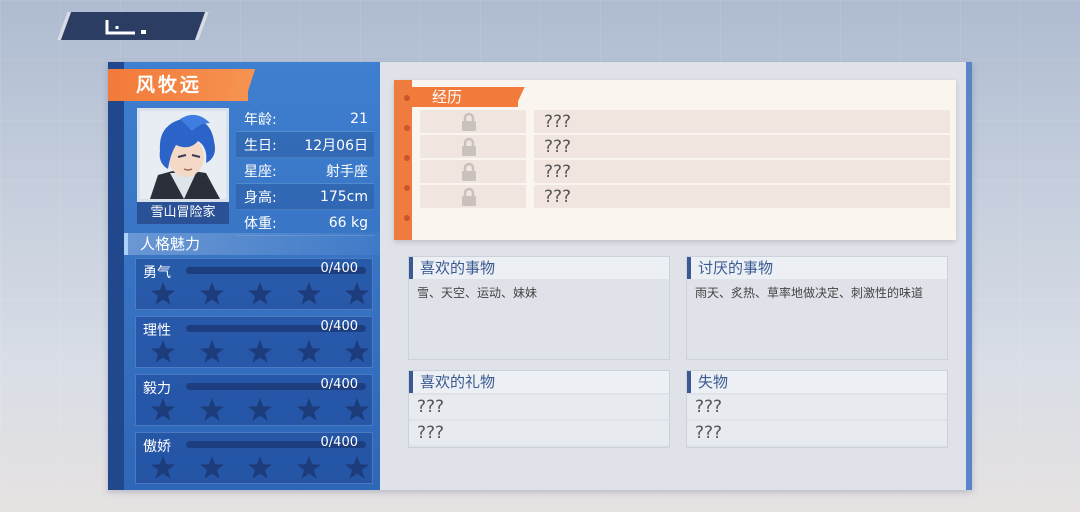  I want to click on column-border, so click(116, 276).